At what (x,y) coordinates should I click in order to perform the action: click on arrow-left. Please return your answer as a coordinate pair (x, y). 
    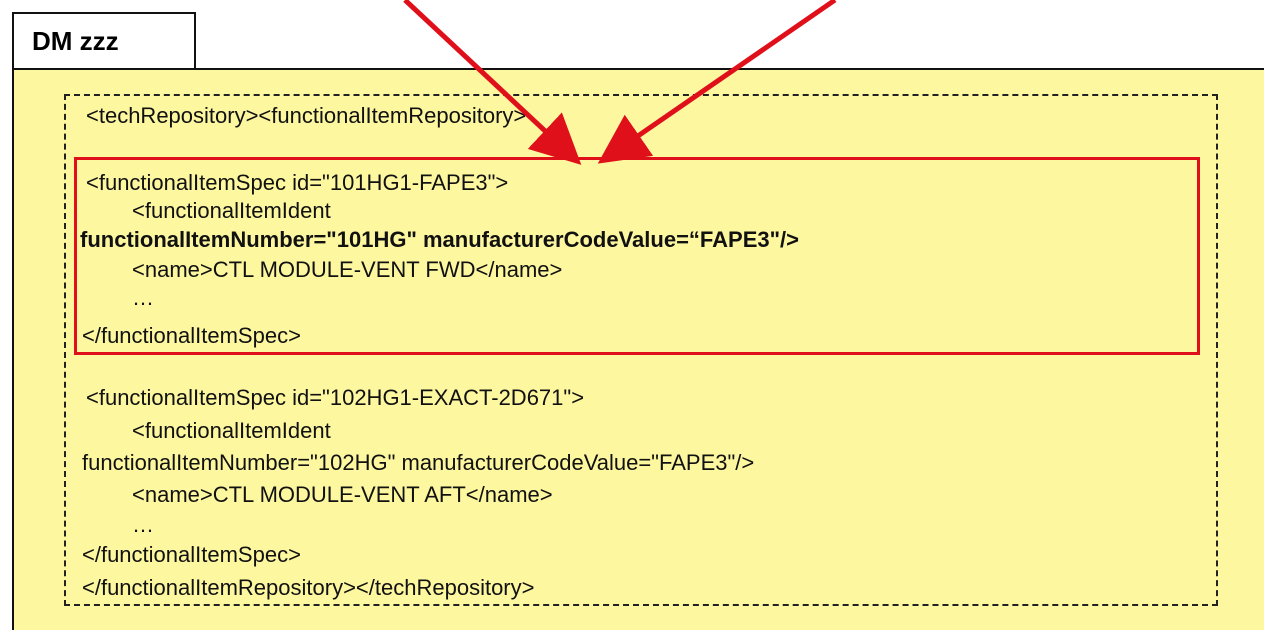
    Looking at the image, I should click on (492, 82).